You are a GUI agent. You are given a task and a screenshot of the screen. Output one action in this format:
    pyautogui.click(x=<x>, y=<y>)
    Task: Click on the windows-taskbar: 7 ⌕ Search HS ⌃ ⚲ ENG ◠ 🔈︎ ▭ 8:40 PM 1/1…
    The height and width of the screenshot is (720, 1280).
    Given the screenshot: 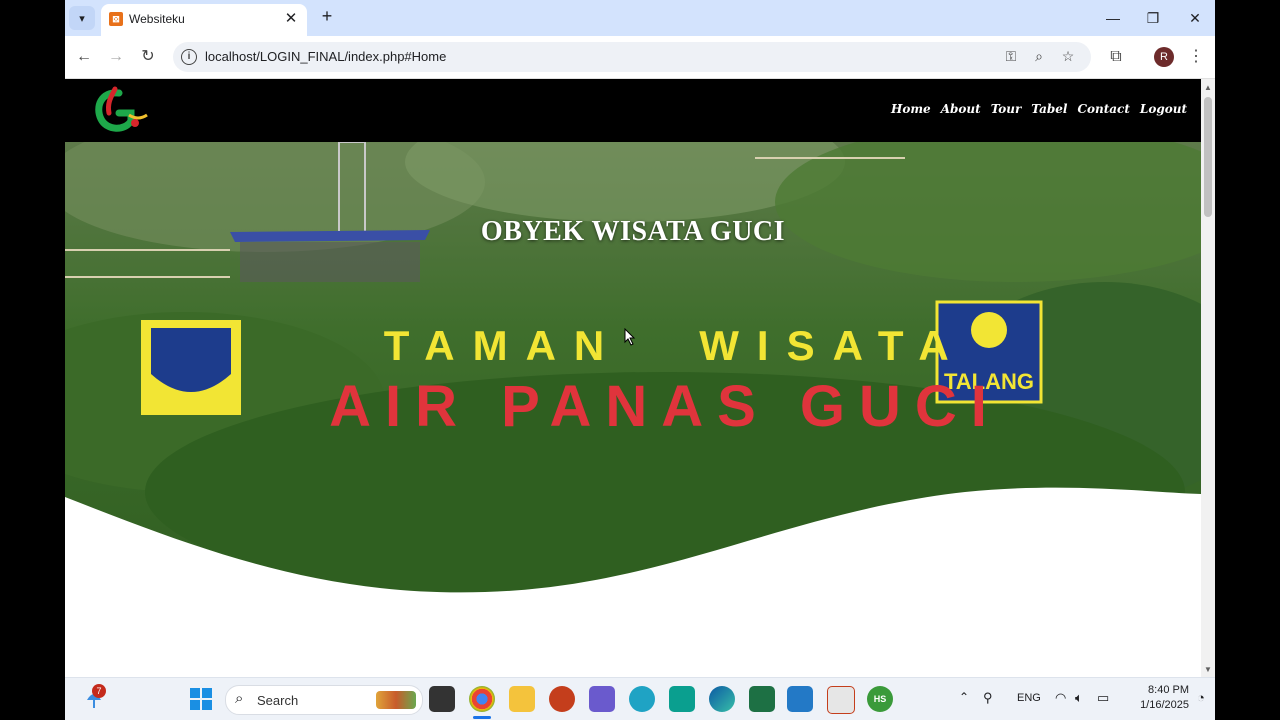 What is the action you would take?
    pyautogui.click(x=640, y=698)
    